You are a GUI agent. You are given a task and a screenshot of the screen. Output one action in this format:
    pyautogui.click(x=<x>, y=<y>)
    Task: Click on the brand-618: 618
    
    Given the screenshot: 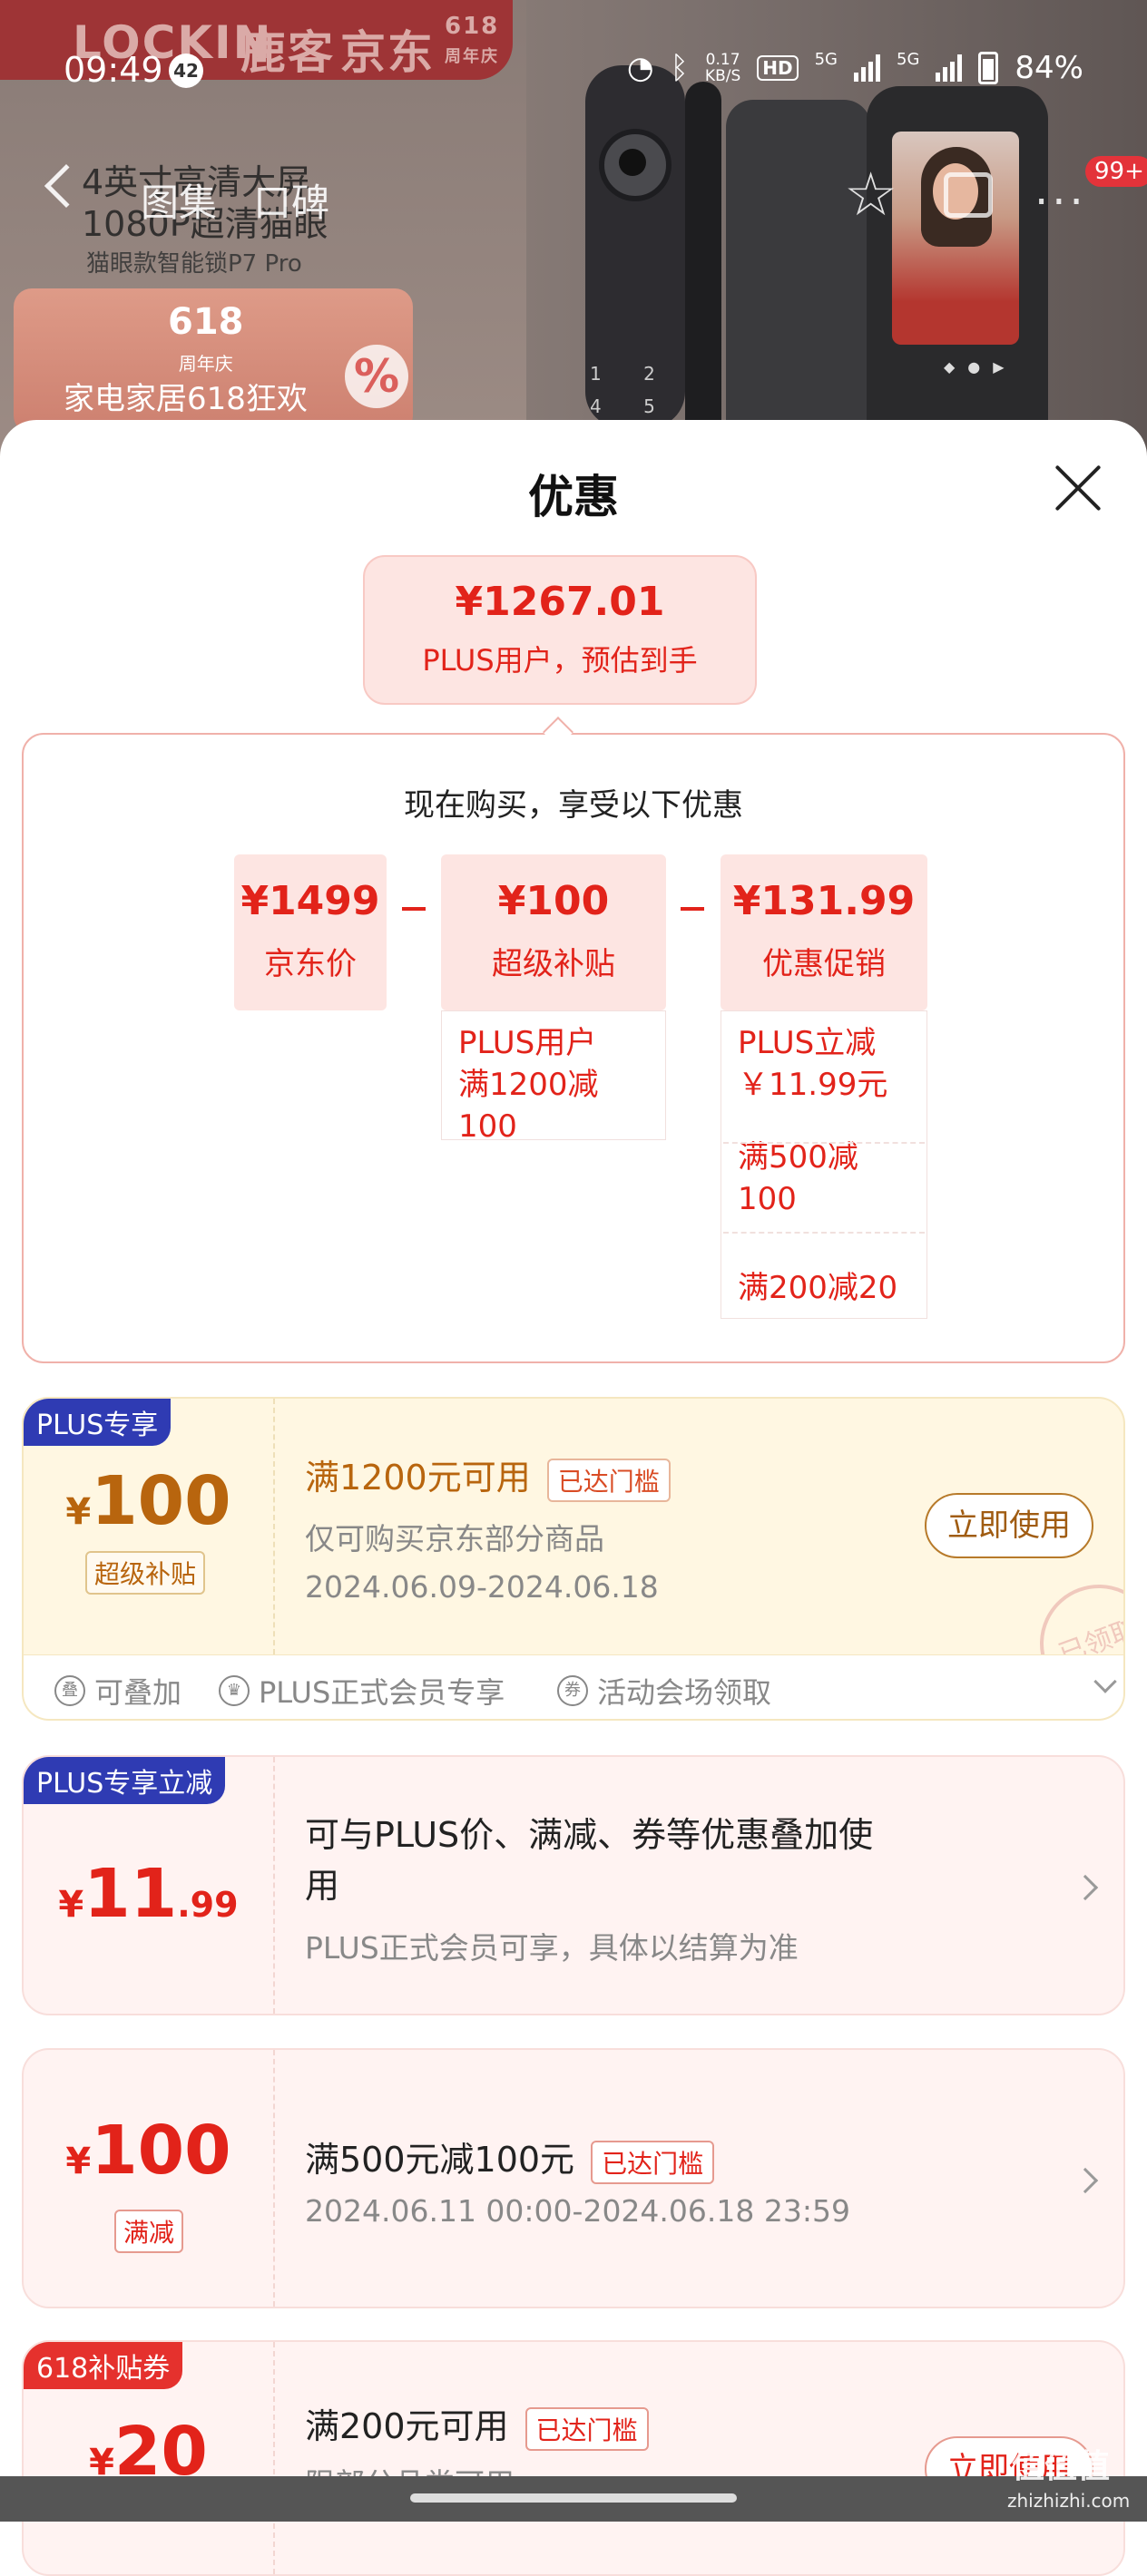 What is the action you would take?
    pyautogui.click(x=472, y=26)
    